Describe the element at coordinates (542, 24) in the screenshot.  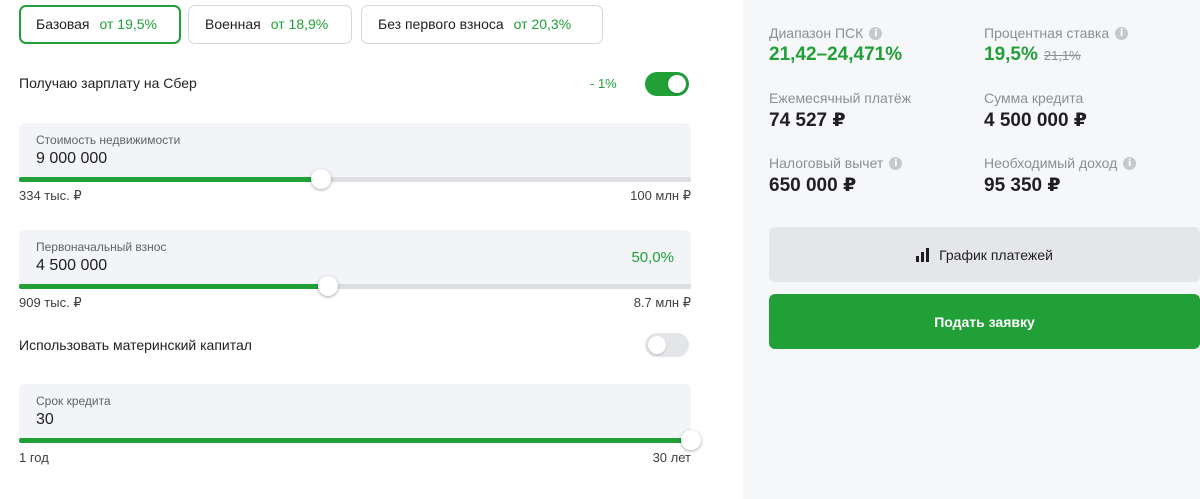
I see `tab-no-down-payment-rate: от 20,3%` at that location.